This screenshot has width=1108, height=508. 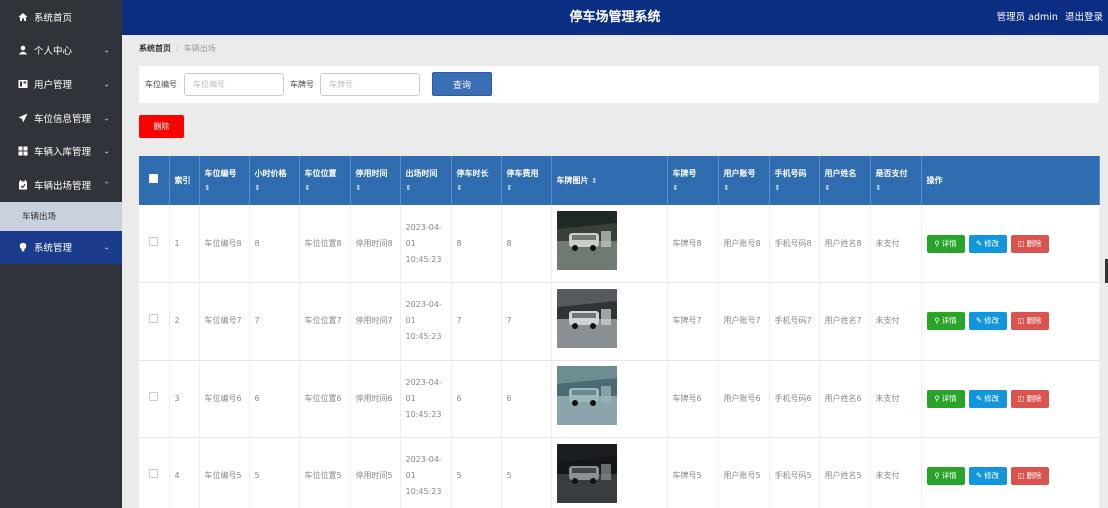 What do you see at coordinates (370, 84) in the screenshot?
I see `plate-number-input` at bounding box center [370, 84].